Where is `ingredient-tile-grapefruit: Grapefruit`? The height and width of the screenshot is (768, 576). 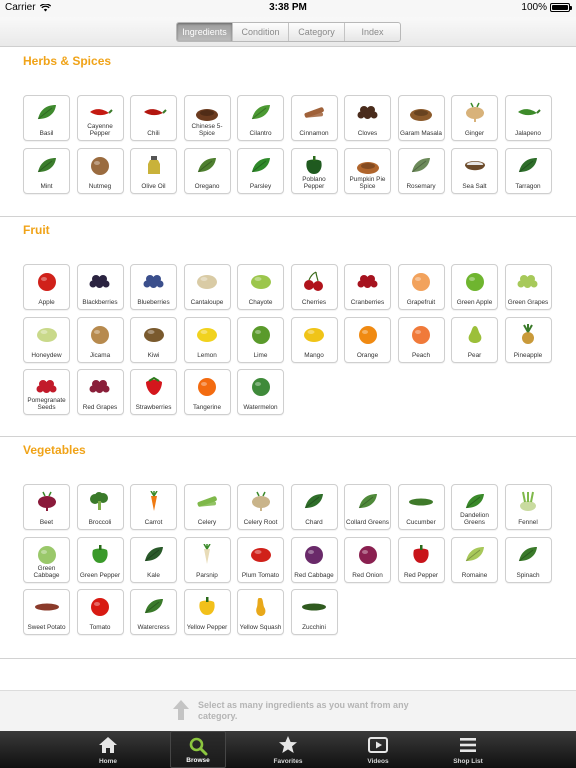
ingredient-tile-grapefruit: Grapefruit is located at coordinates (421, 287).